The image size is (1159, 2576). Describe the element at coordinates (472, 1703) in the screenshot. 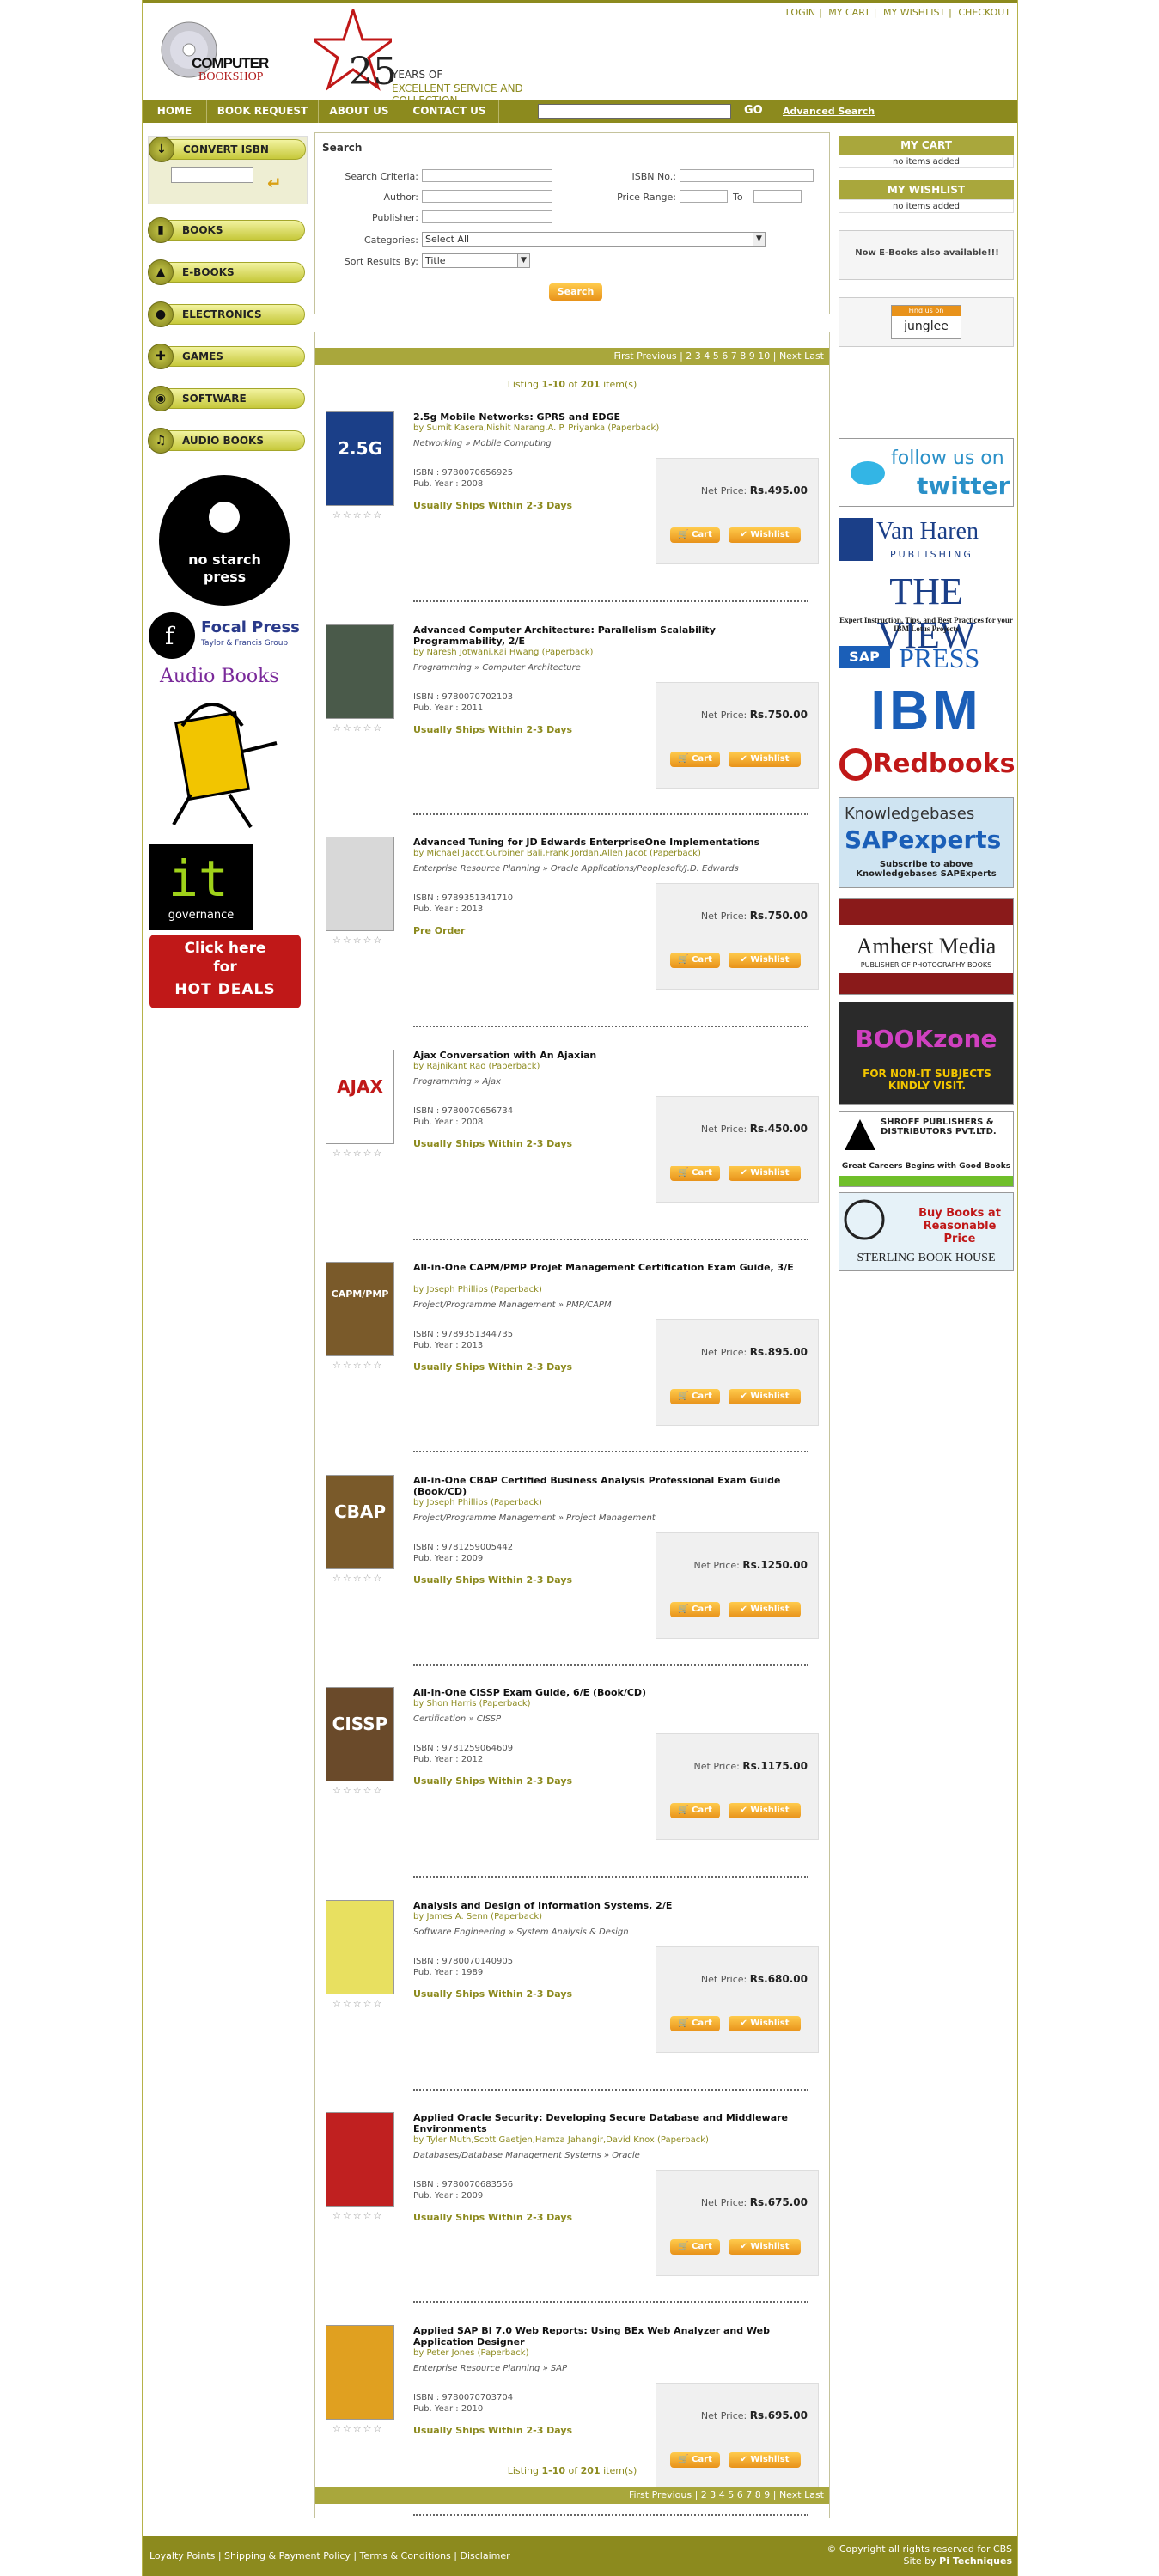

I see `product-authors: by Shon Harris (Paperback)` at that location.